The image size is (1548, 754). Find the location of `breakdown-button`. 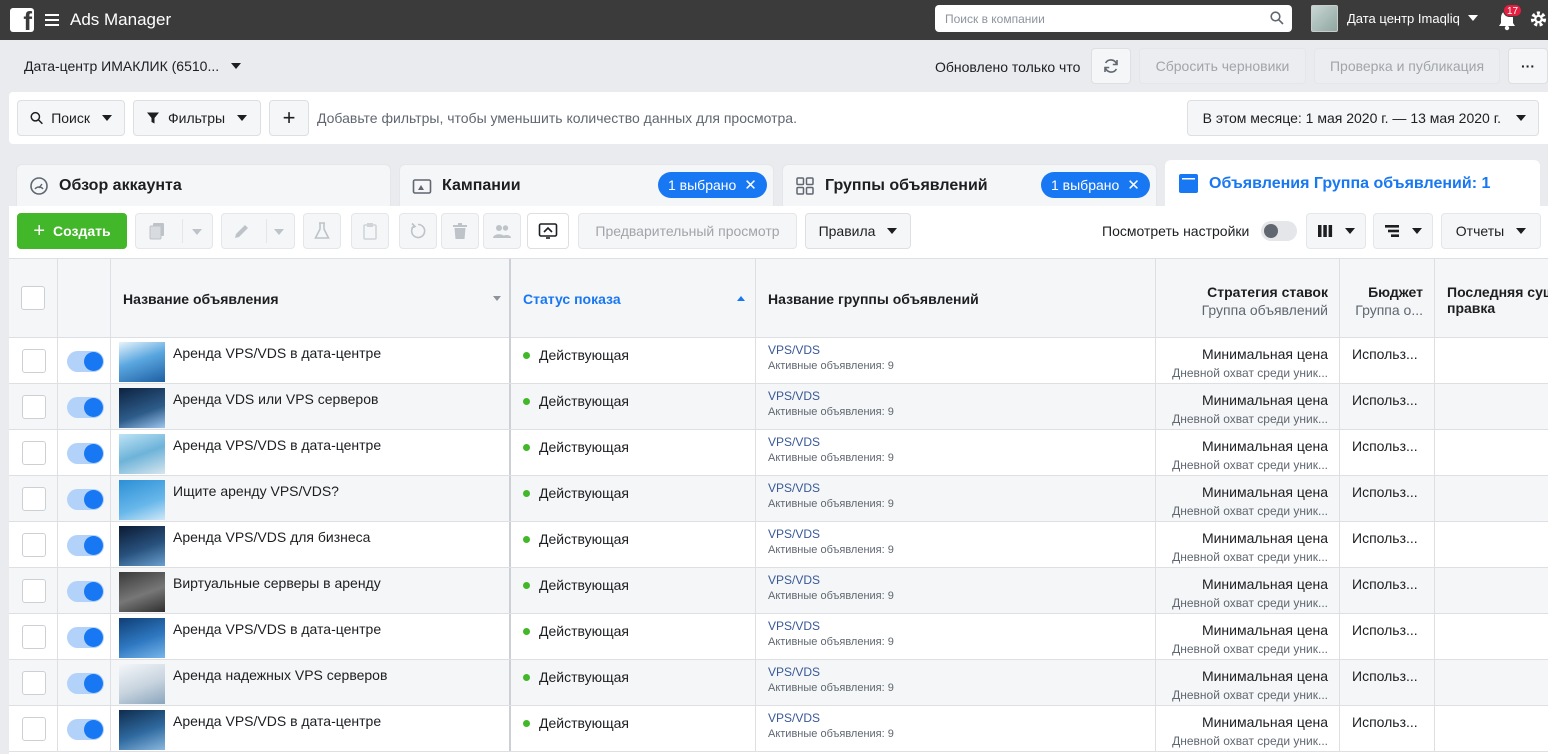

breakdown-button is located at coordinates (1403, 231).